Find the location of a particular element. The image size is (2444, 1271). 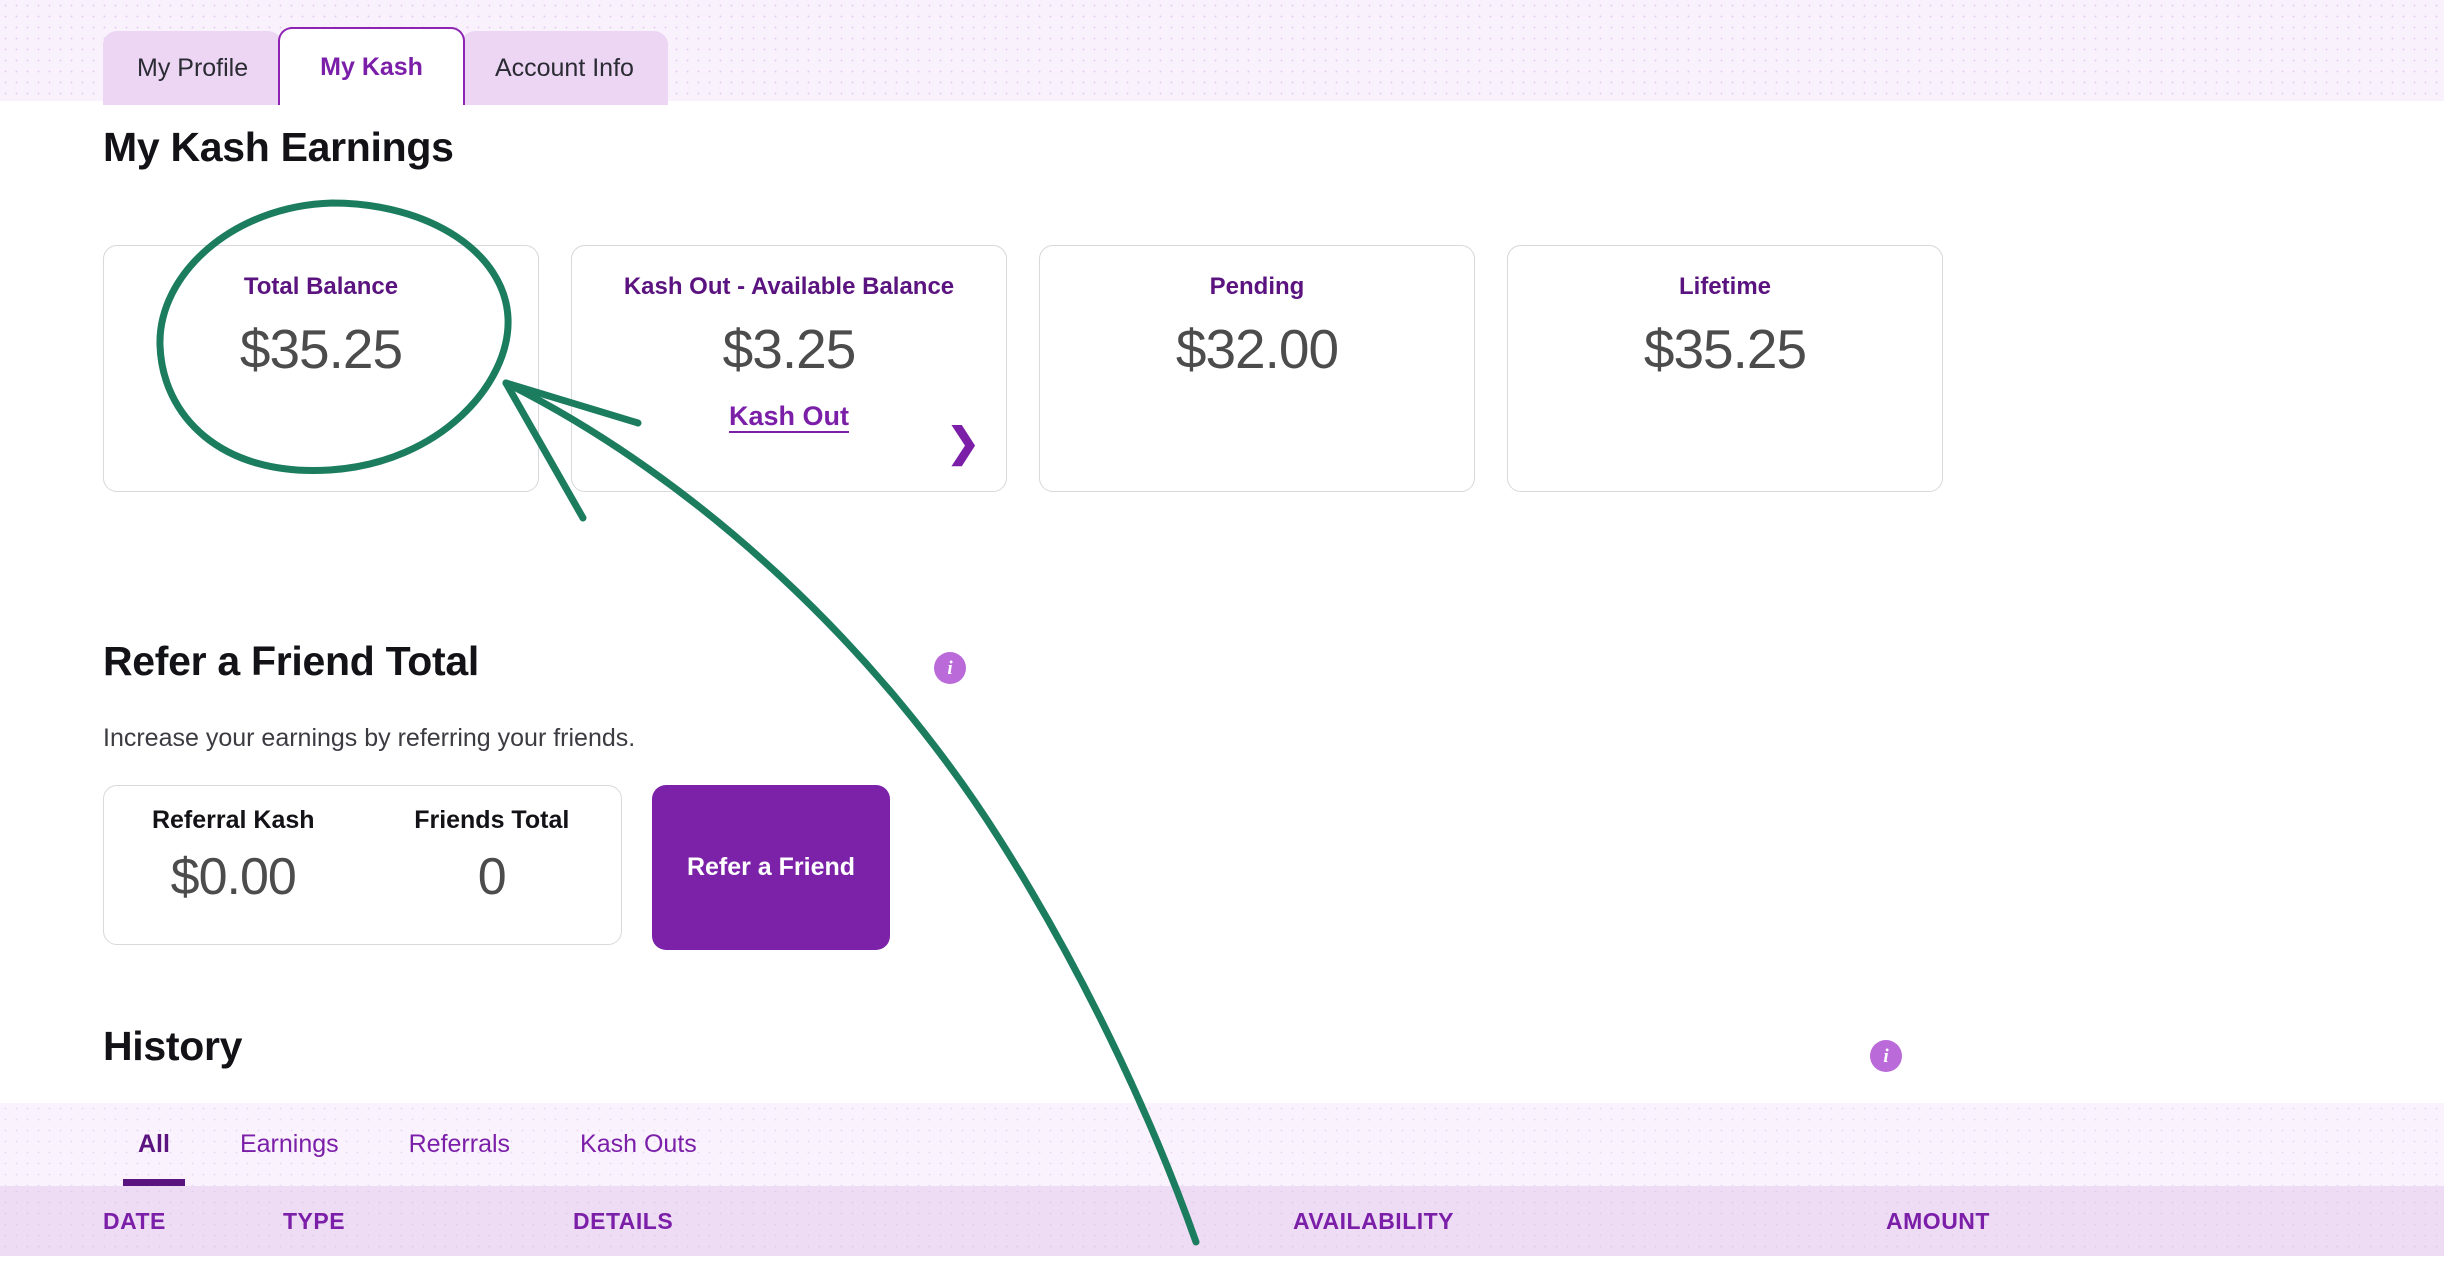

history-tab-kash-outs-label: Kash Outs is located at coordinates (638, 1144).